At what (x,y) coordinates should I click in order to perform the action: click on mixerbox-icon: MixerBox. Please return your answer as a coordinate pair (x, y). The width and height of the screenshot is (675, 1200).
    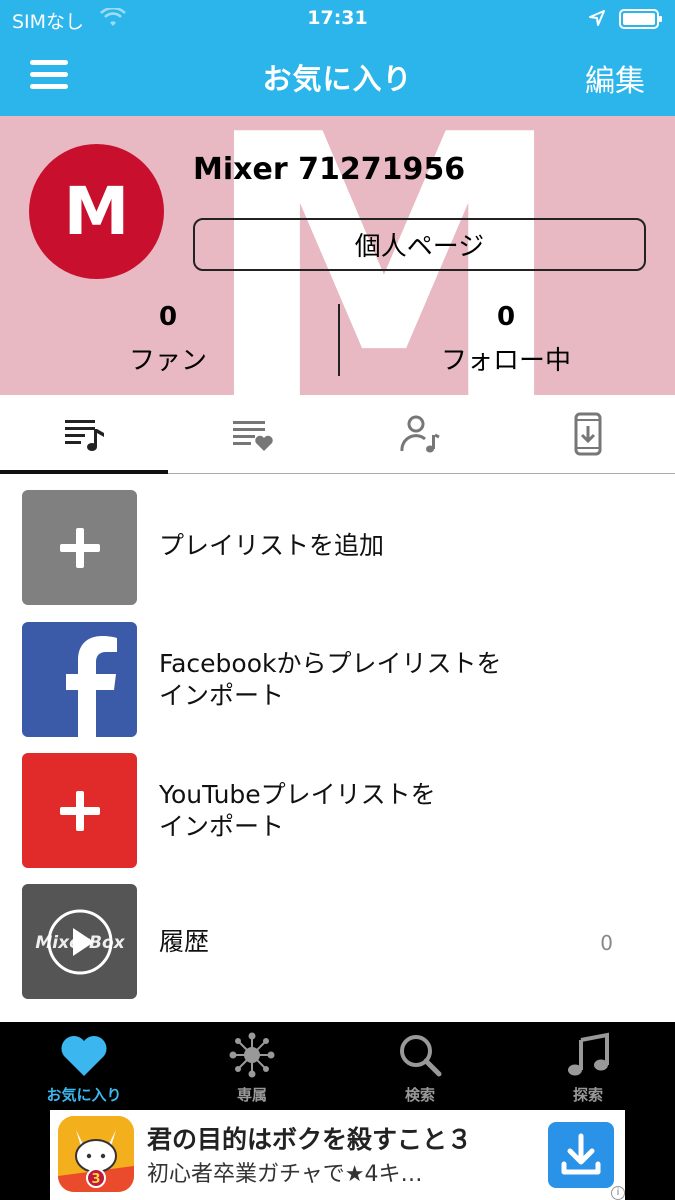
    Looking at the image, I should click on (80, 942).